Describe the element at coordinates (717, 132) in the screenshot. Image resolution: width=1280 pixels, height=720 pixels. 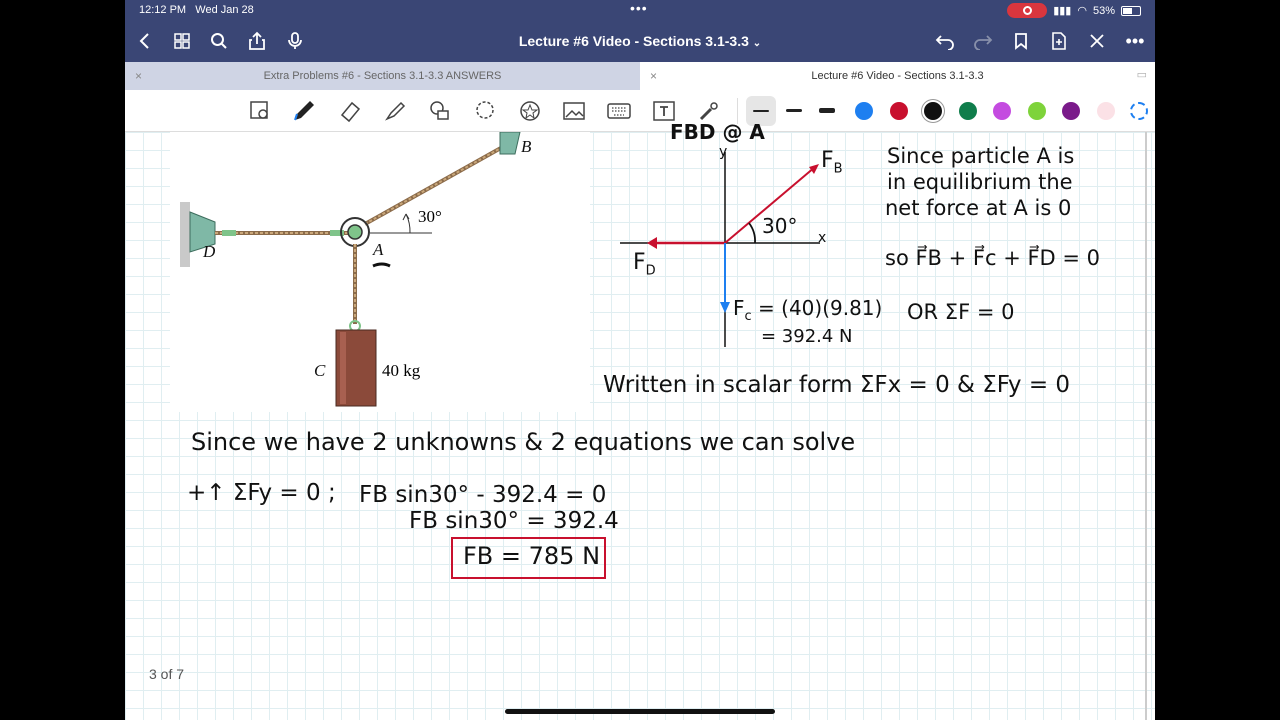
I see `fbd-header: FBD @ A` at that location.